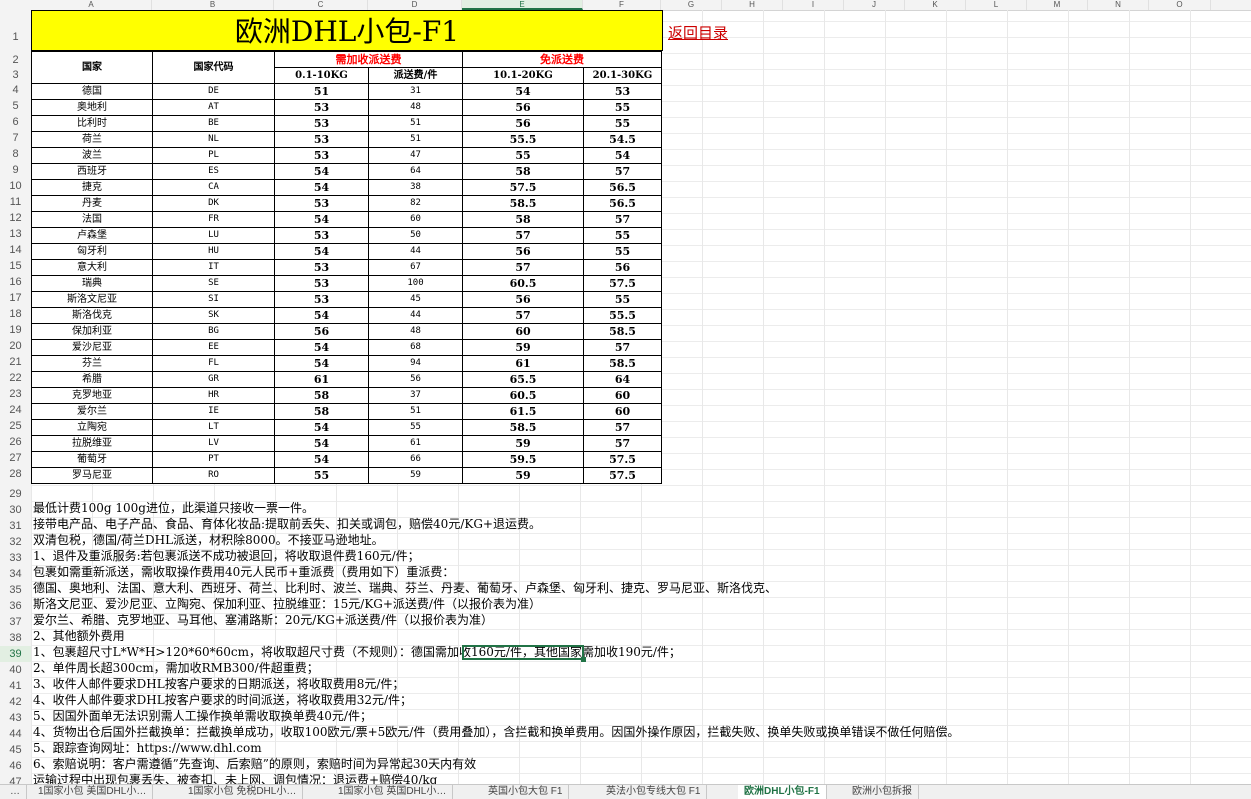 The image size is (1251, 799). I want to click on cell-fee: 68, so click(415, 347).